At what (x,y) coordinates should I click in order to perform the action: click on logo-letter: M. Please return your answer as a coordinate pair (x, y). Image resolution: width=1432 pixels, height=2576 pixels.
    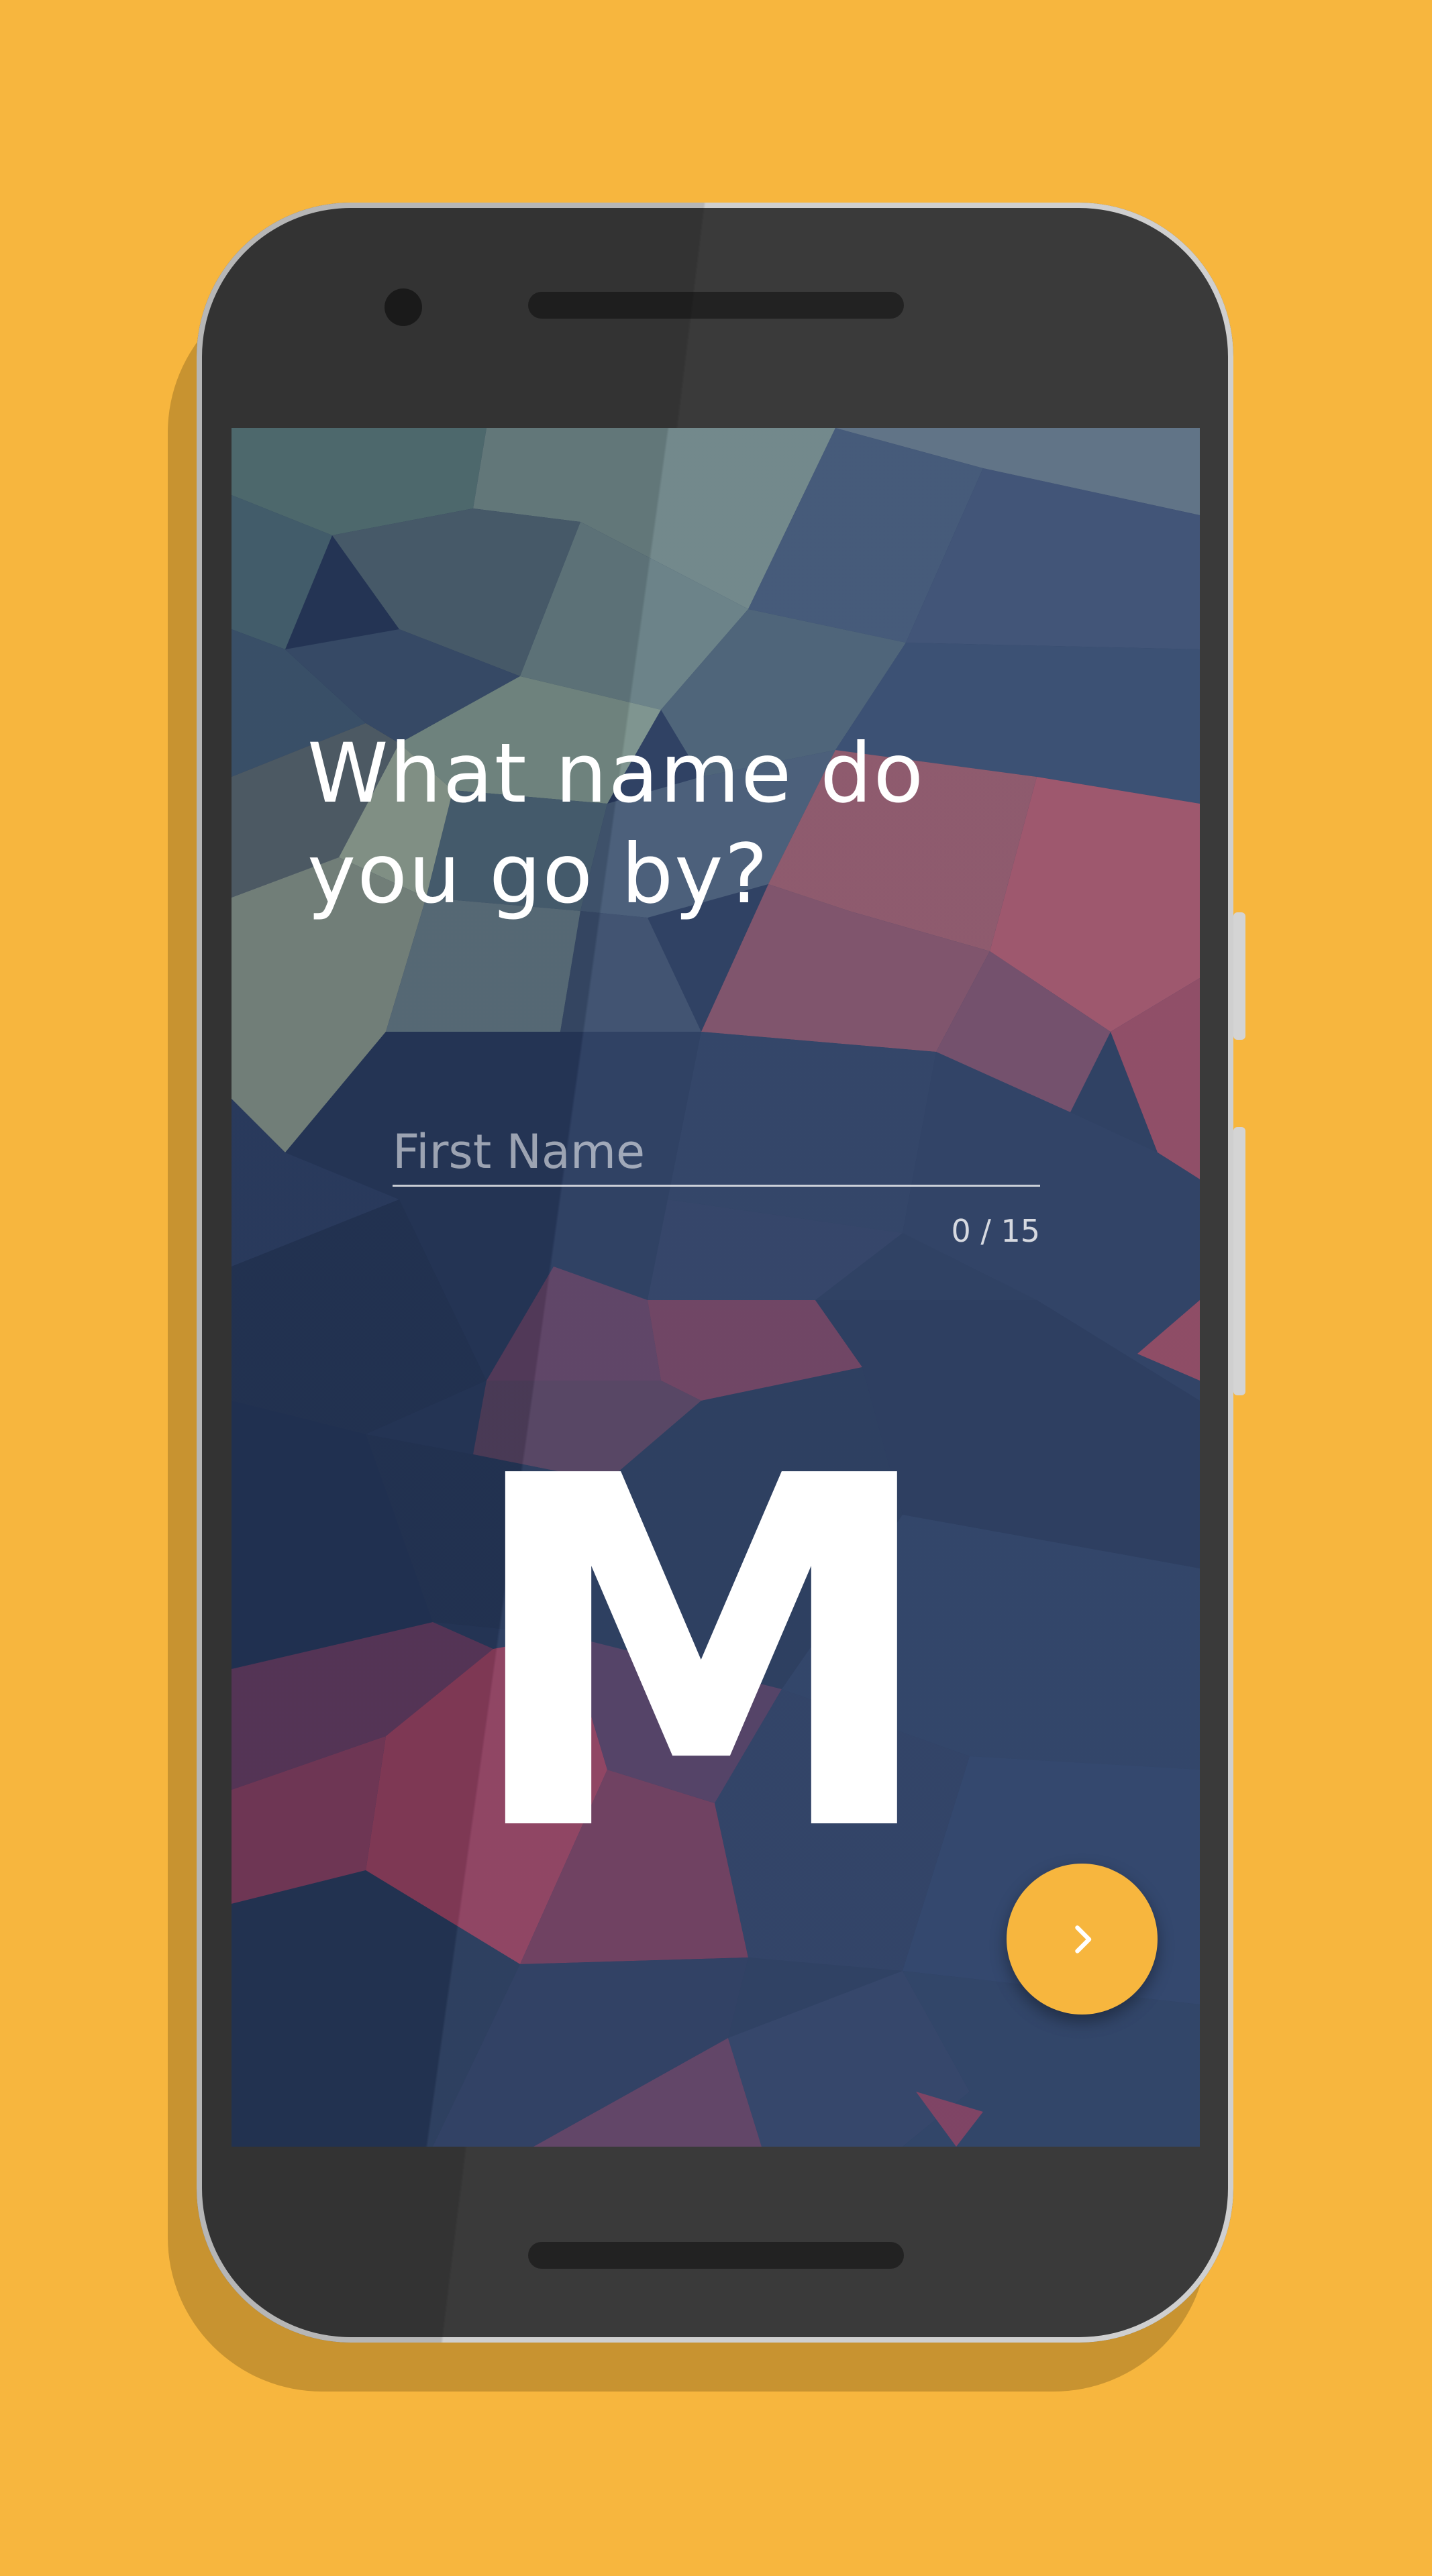
    Looking at the image, I should click on (701, 1655).